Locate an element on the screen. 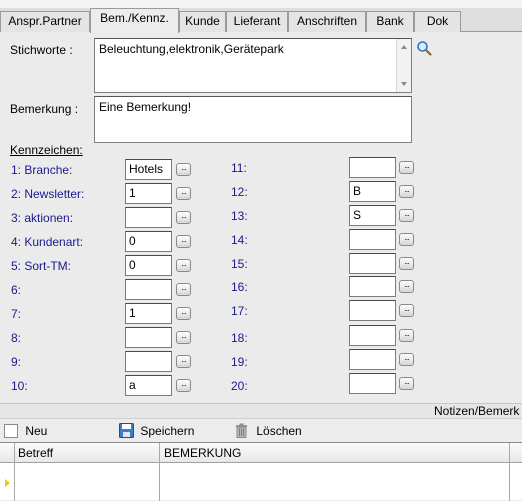 The height and width of the screenshot is (501, 522). tab-lieferant: Lieferant is located at coordinates (257, 21).